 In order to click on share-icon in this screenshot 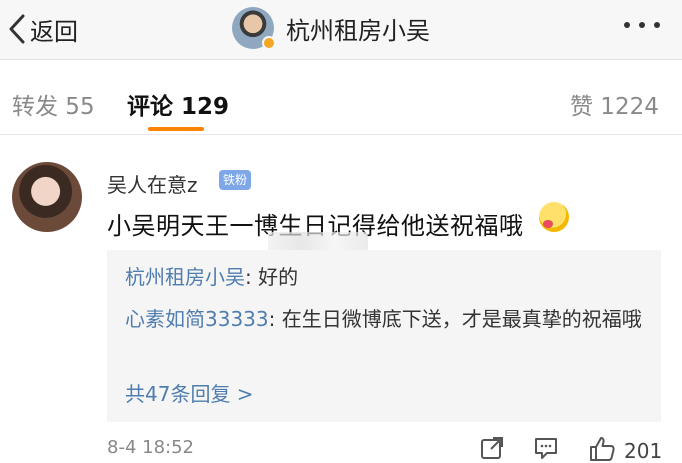, I will do `click(492, 449)`.